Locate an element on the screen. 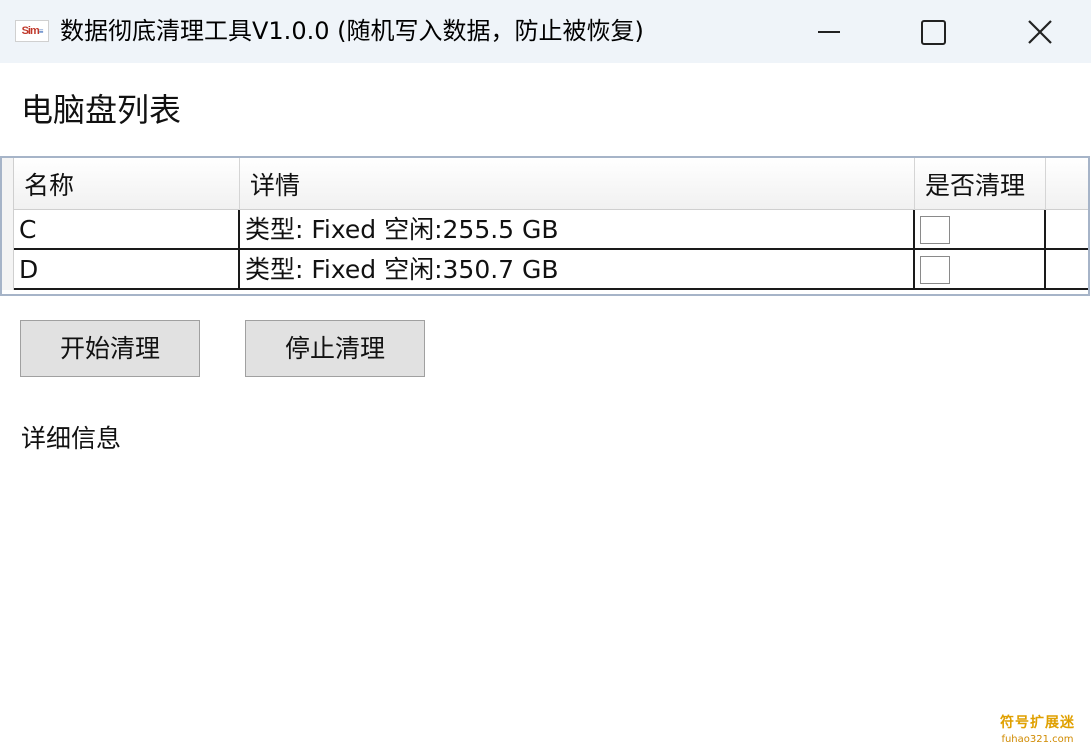 This screenshot has width=1091, height=753. column-header-detail: 详情 is located at coordinates (577, 184).